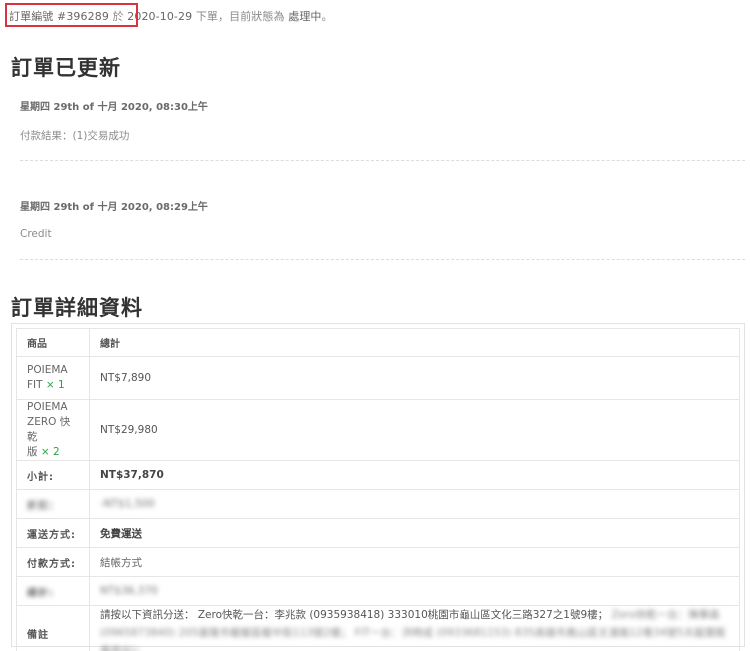  What do you see at coordinates (53, 475) in the screenshot?
I see `subtotal-label: 小計:` at bounding box center [53, 475].